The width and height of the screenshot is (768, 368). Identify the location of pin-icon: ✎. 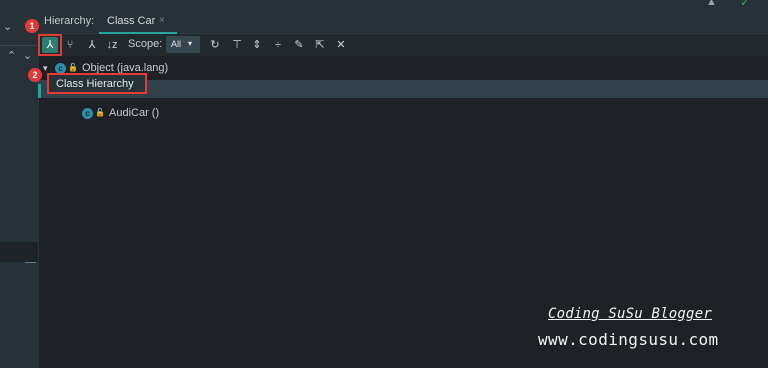
(299, 45).